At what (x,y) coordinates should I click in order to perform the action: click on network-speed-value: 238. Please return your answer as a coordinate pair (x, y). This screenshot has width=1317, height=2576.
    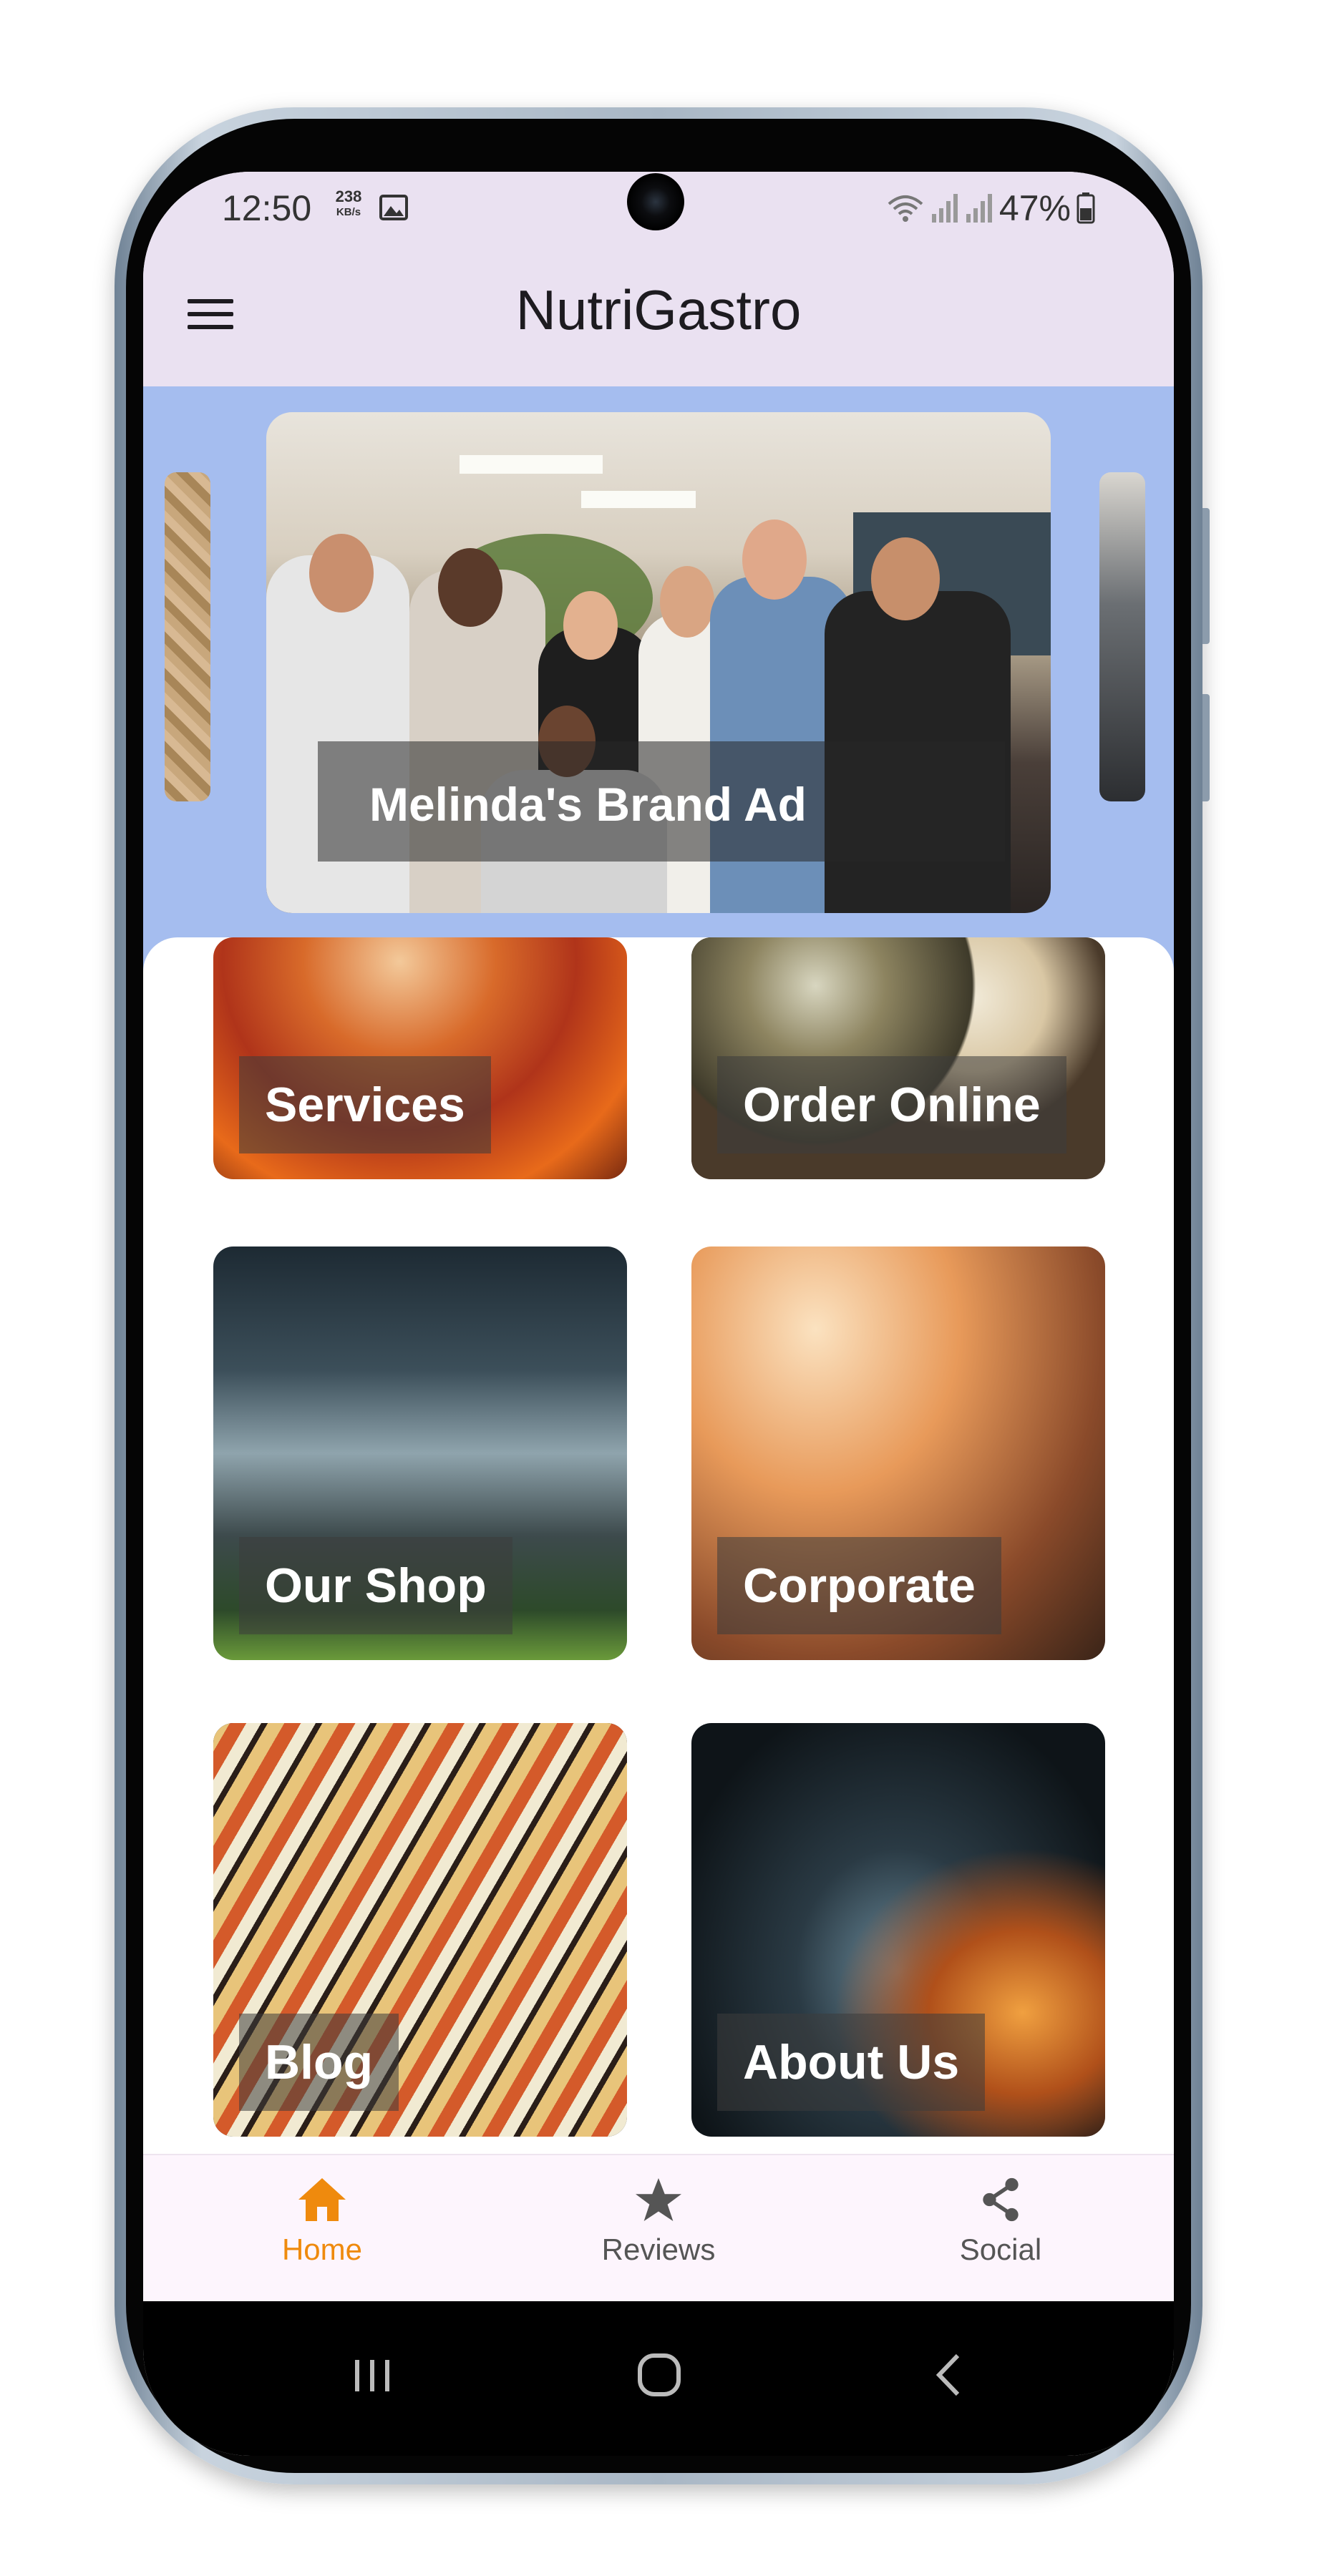
    Looking at the image, I should click on (348, 196).